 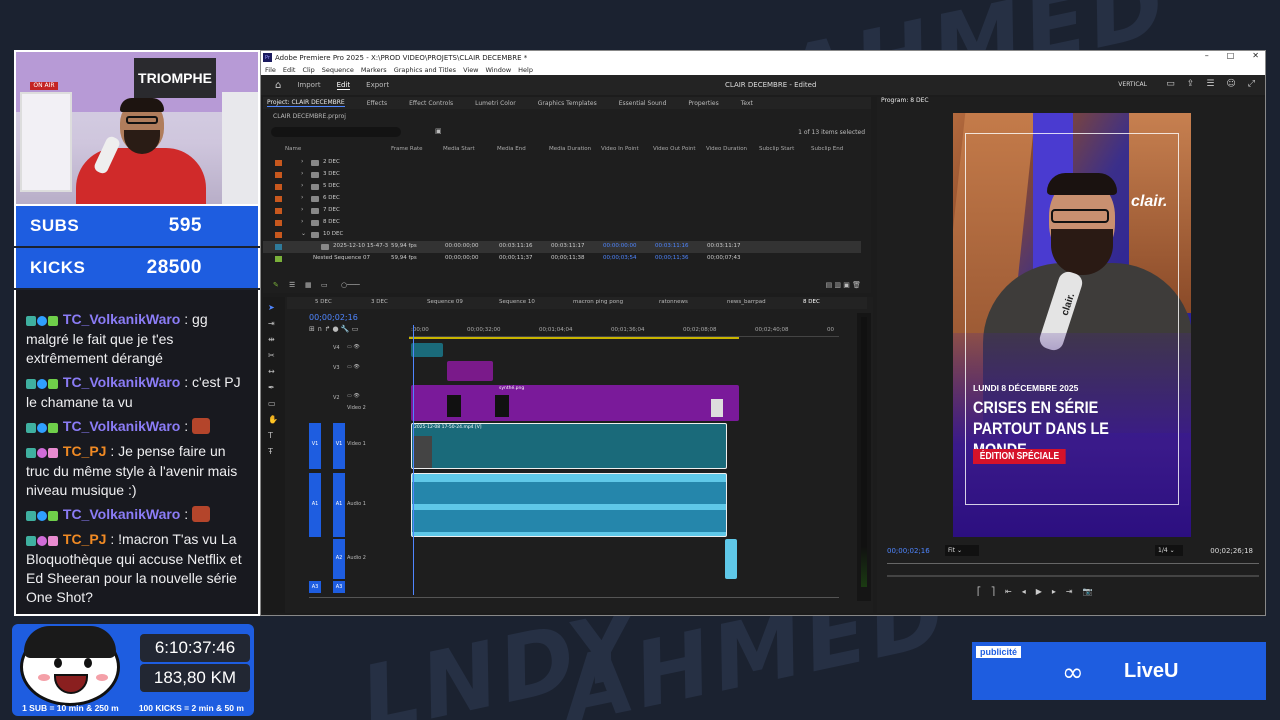 I want to click on menu-file: File, so click(x=270, y=70).